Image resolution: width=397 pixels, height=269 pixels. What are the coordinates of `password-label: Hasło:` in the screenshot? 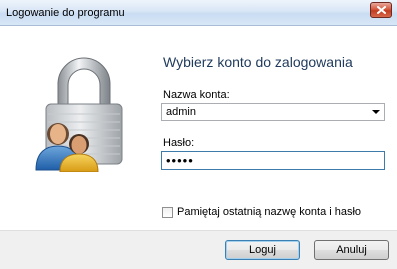 It's located at (179, 143).